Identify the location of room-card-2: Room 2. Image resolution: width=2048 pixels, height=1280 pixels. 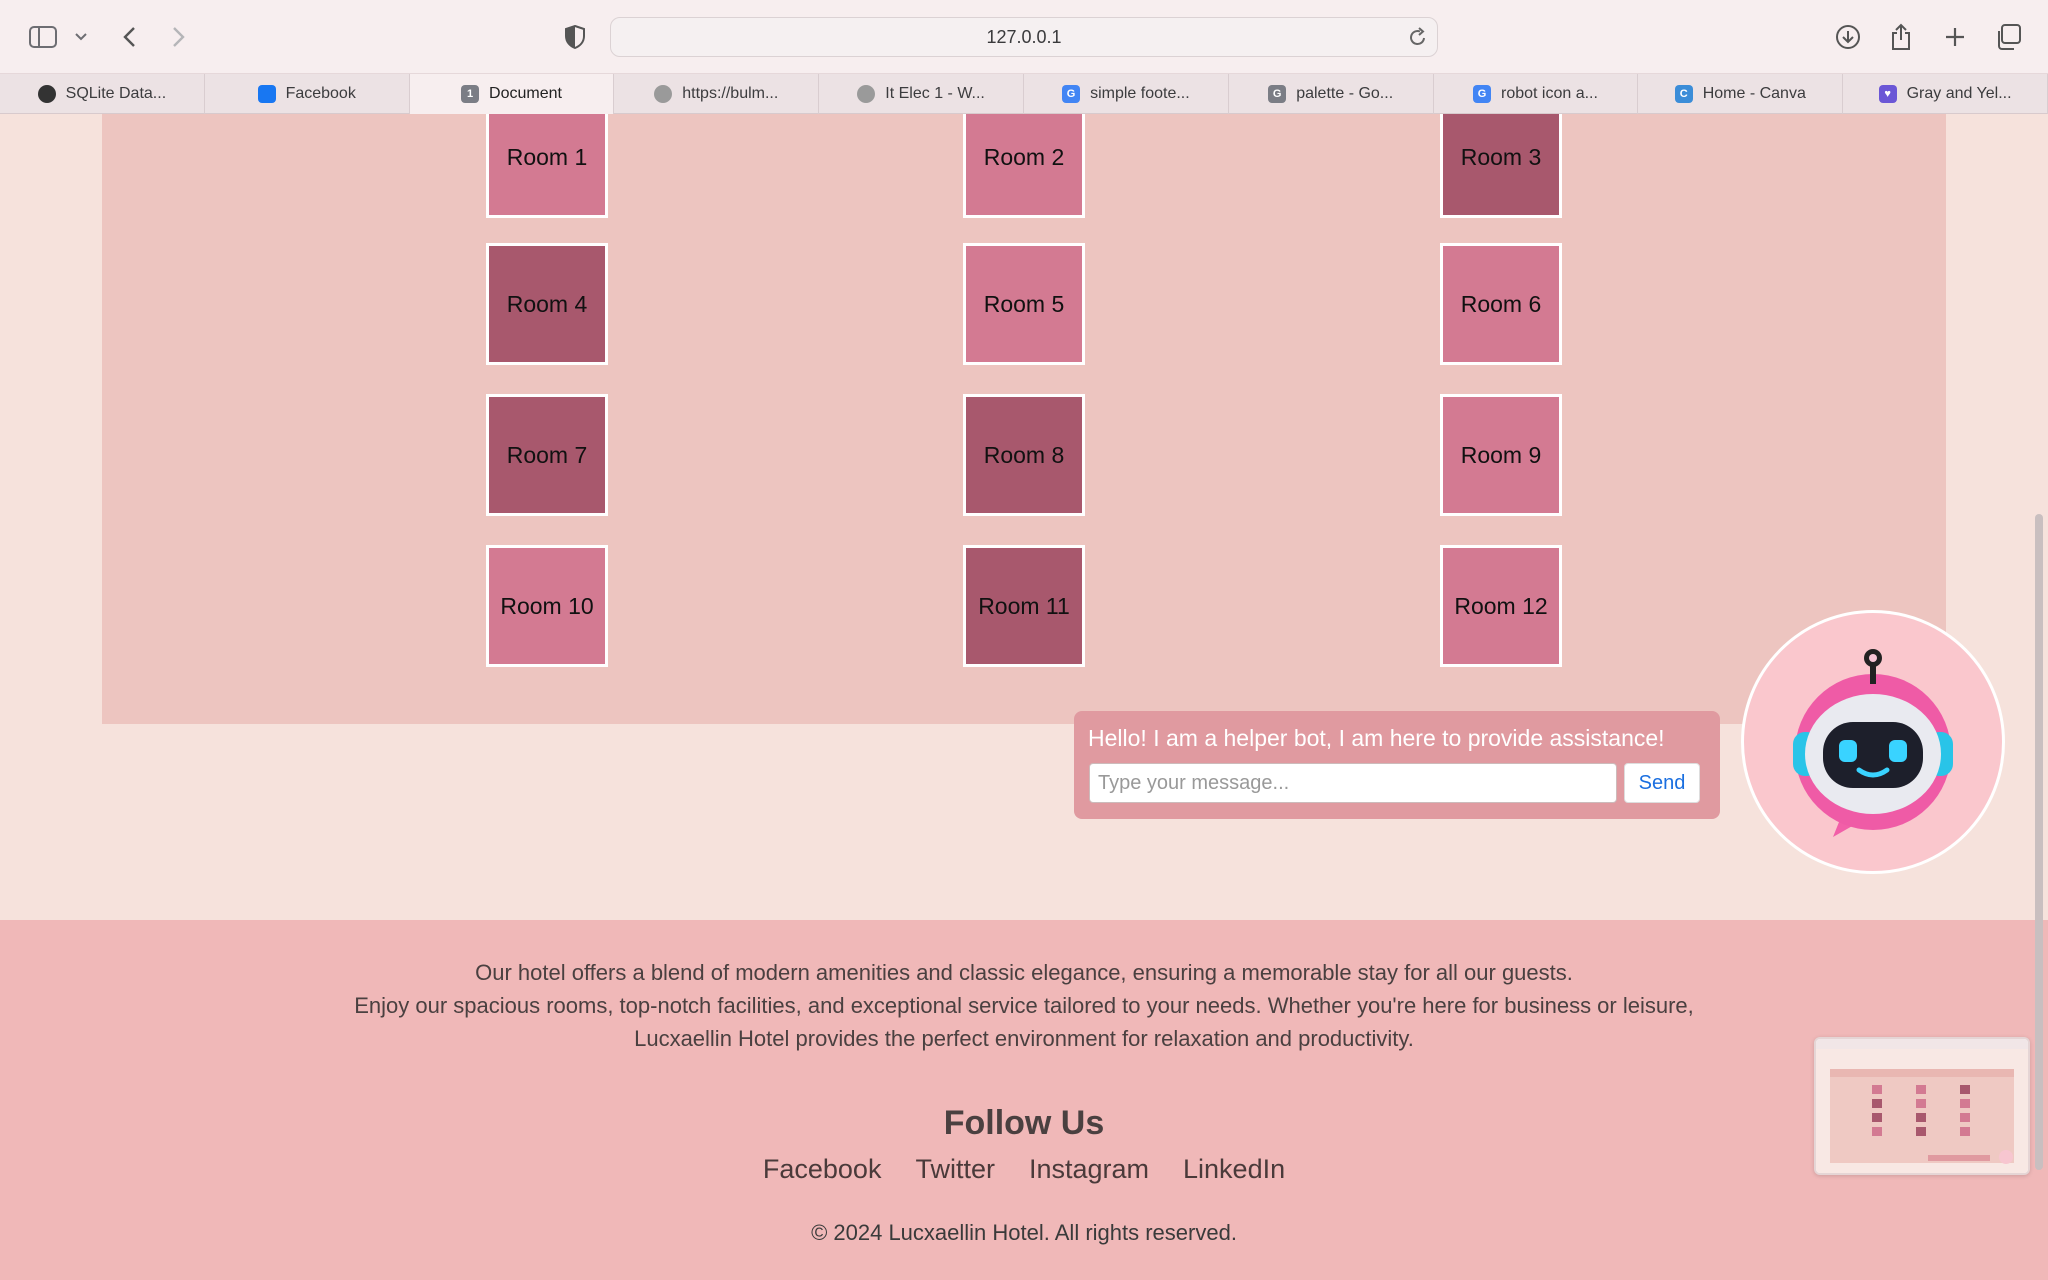
(1024, 166).